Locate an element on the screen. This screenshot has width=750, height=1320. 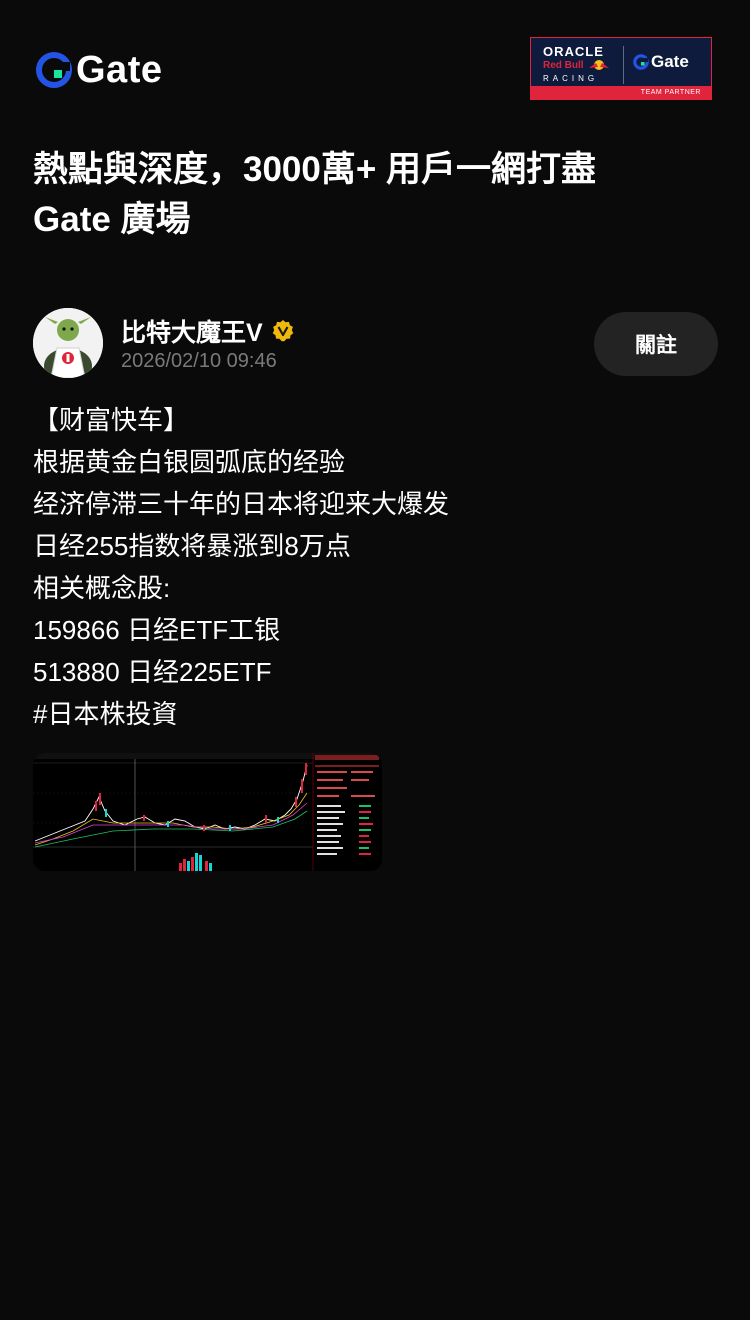
avatar is located at coordinates (68, 343).